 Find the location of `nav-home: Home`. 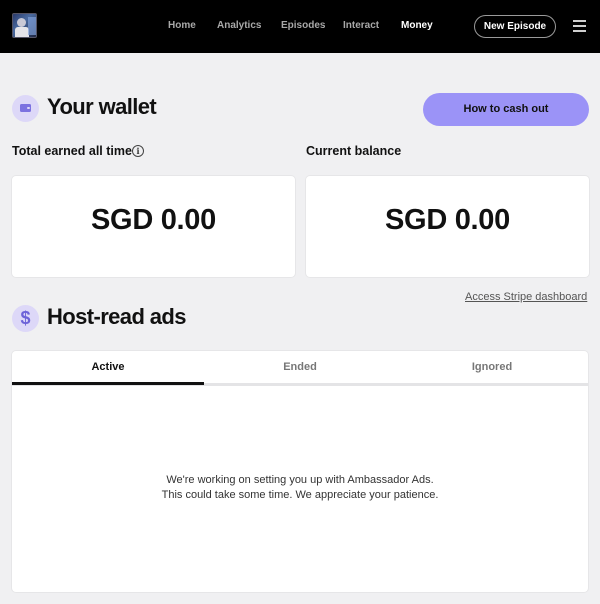

nav-home: Home is located at coordinates (182, 25).